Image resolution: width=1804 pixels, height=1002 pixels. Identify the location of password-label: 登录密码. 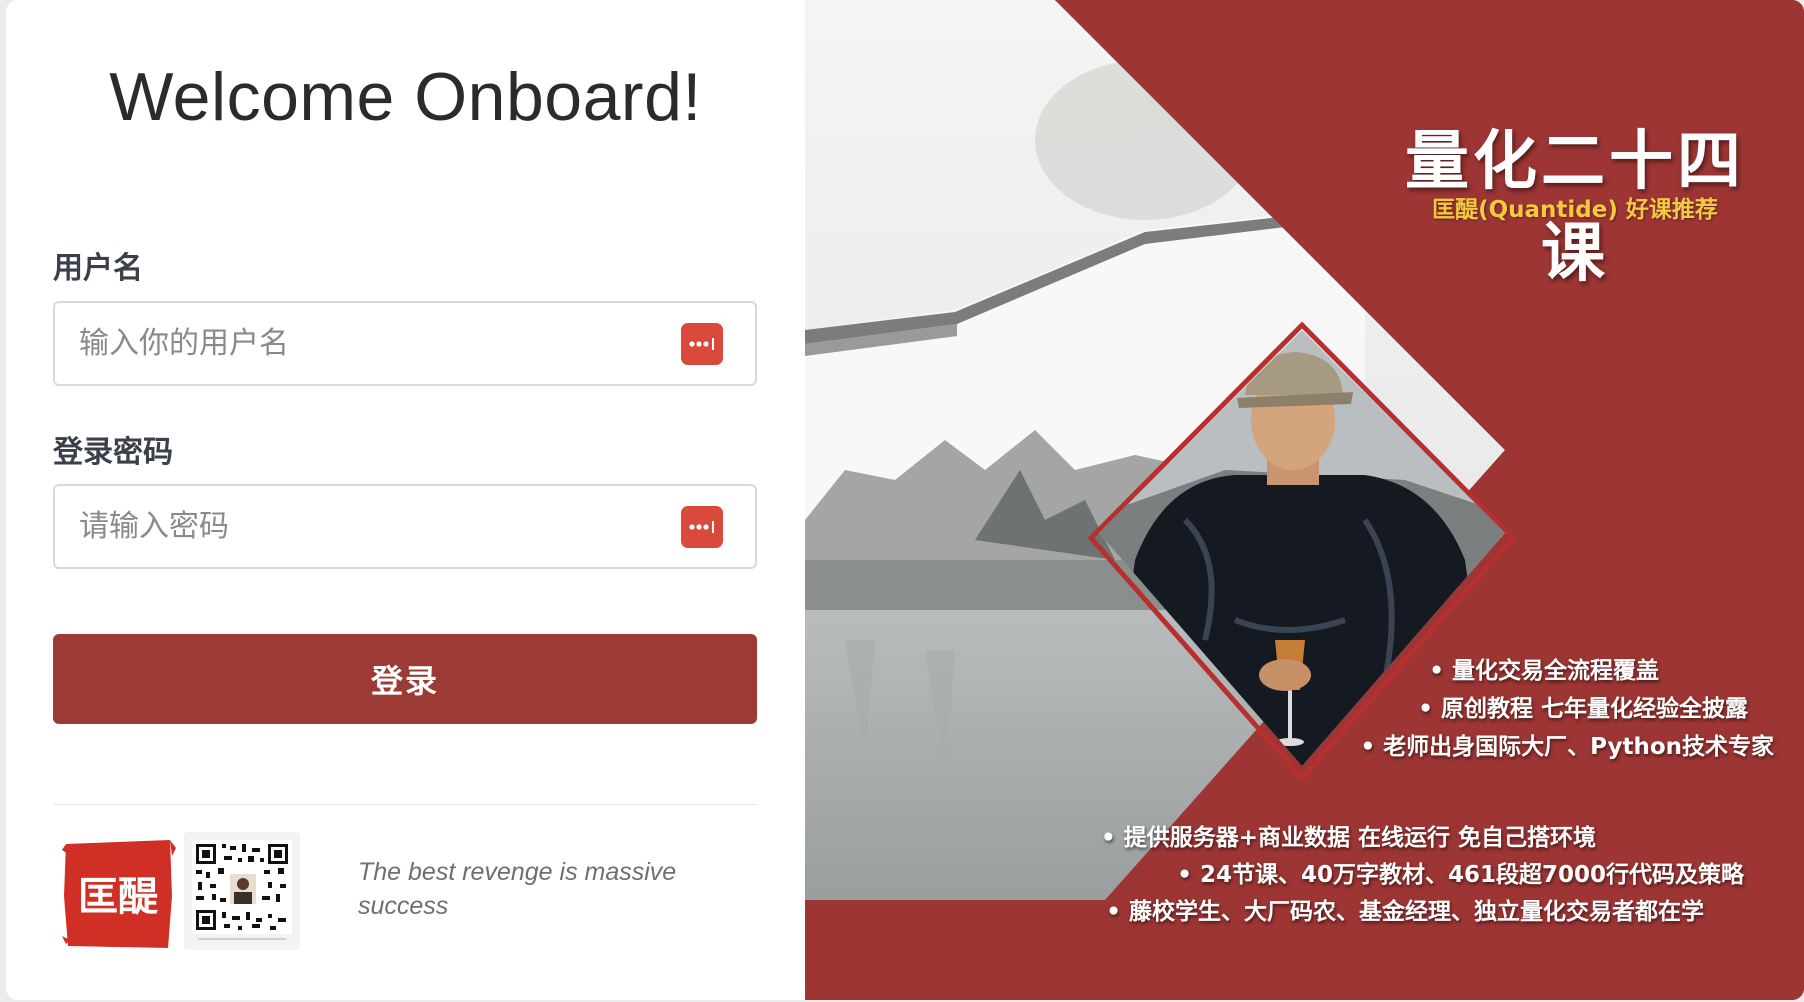
(113, 452).